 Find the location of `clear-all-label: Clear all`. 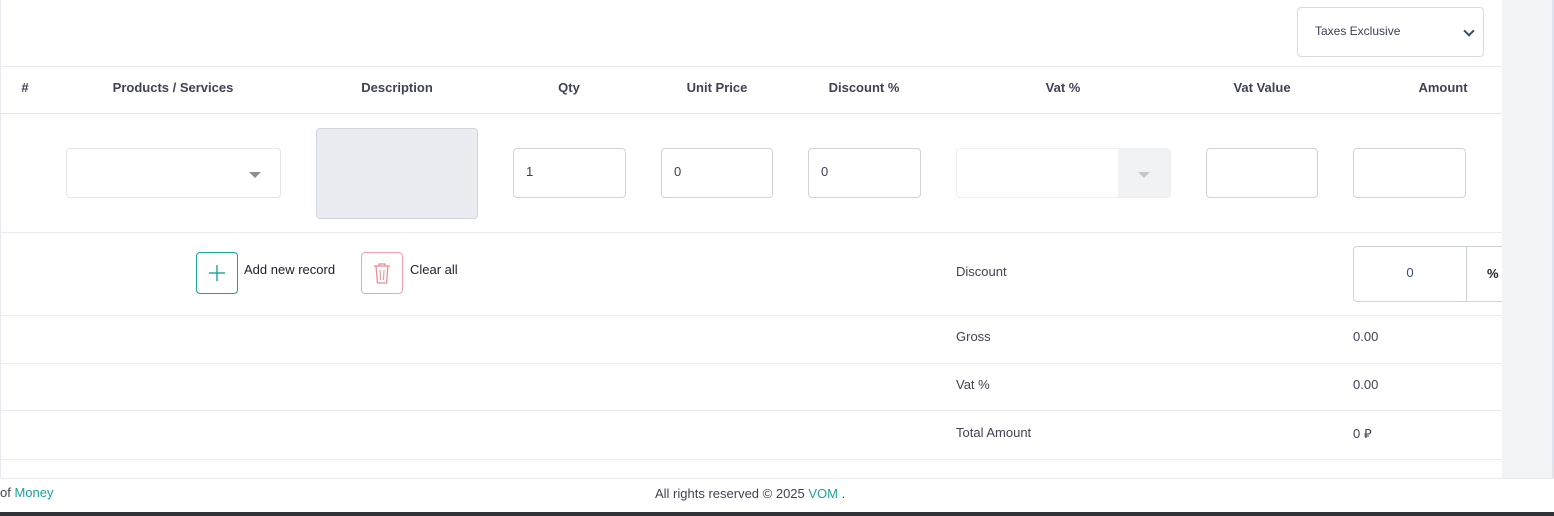

clear-all-label: Clear all is located at coordinates (434, 269).